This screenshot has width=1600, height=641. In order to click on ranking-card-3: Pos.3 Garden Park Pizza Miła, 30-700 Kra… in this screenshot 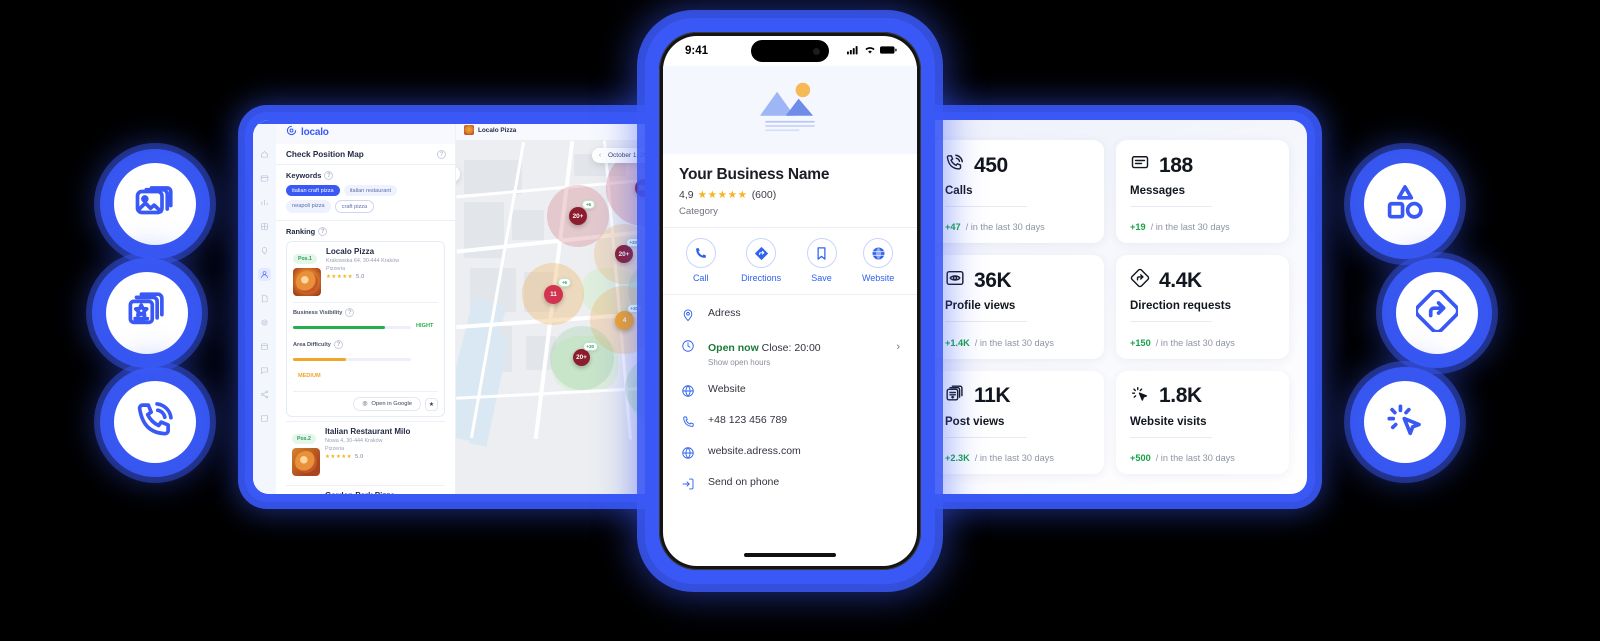, I will do `click(365, 489)`.